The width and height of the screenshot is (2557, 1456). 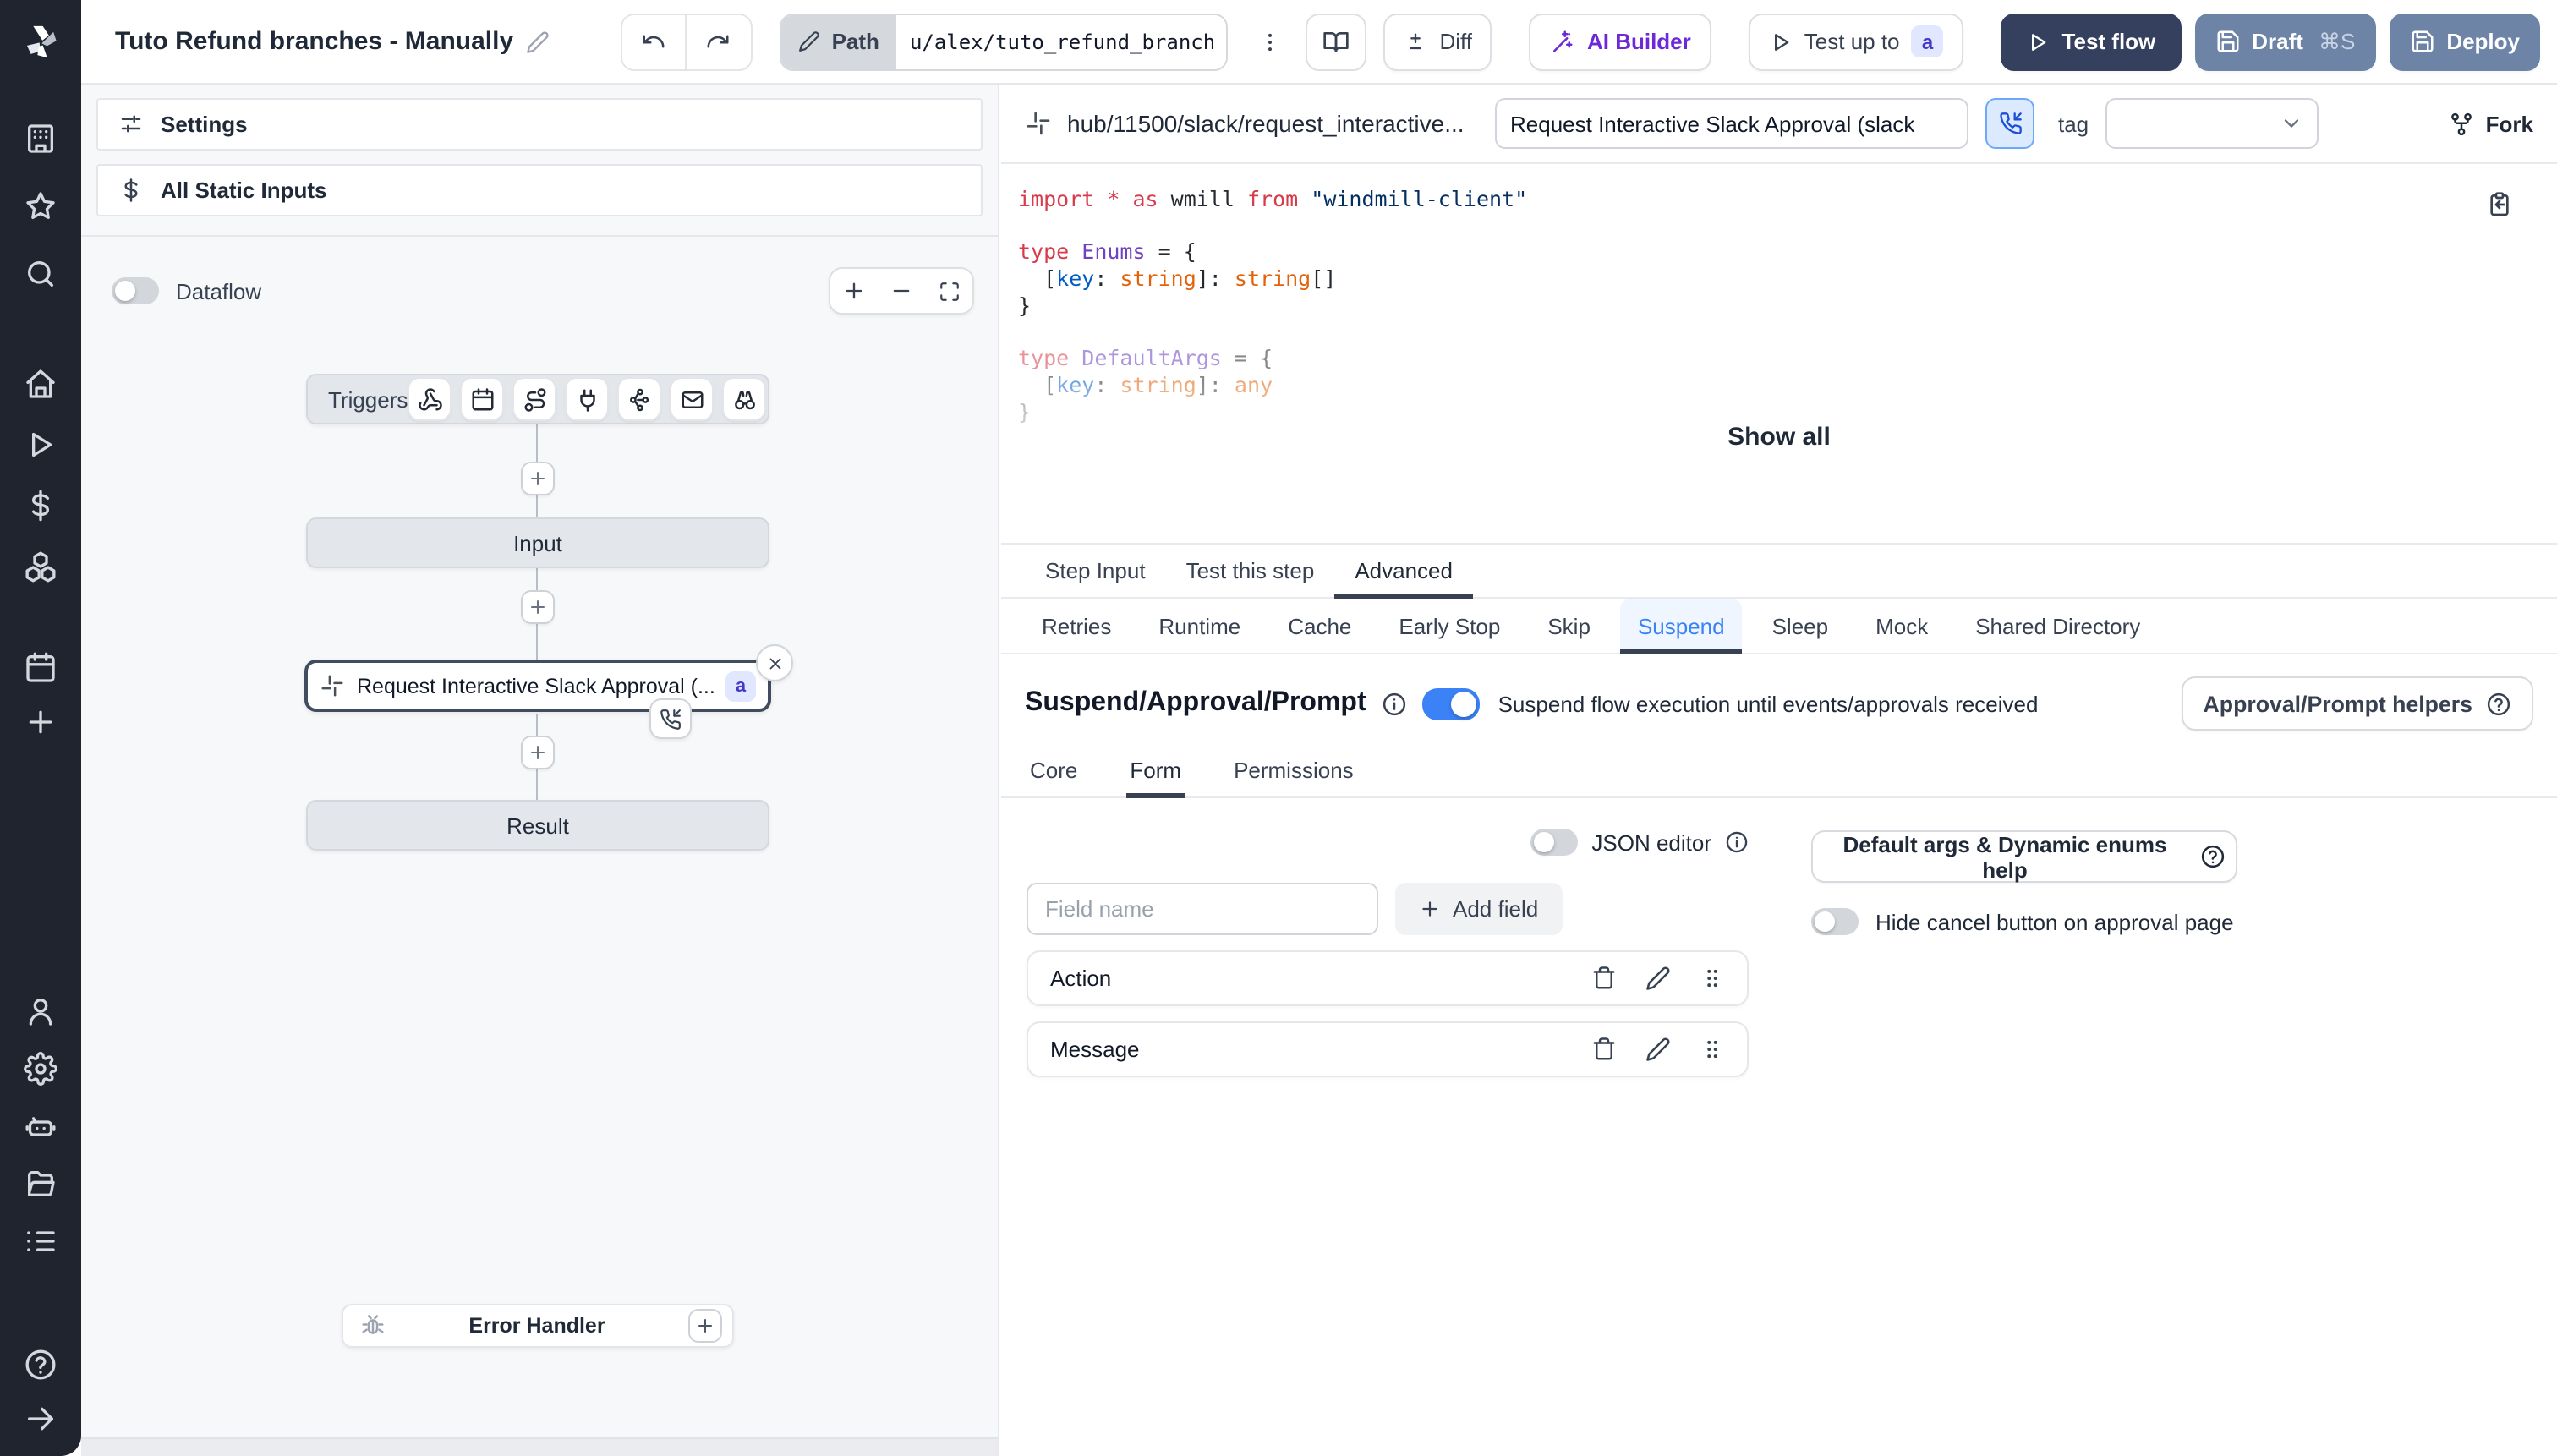 What do you see at coordinates (40, 445) in the screenshot?
I see `sidebar-item-runs` at bounding box center [40, 445].